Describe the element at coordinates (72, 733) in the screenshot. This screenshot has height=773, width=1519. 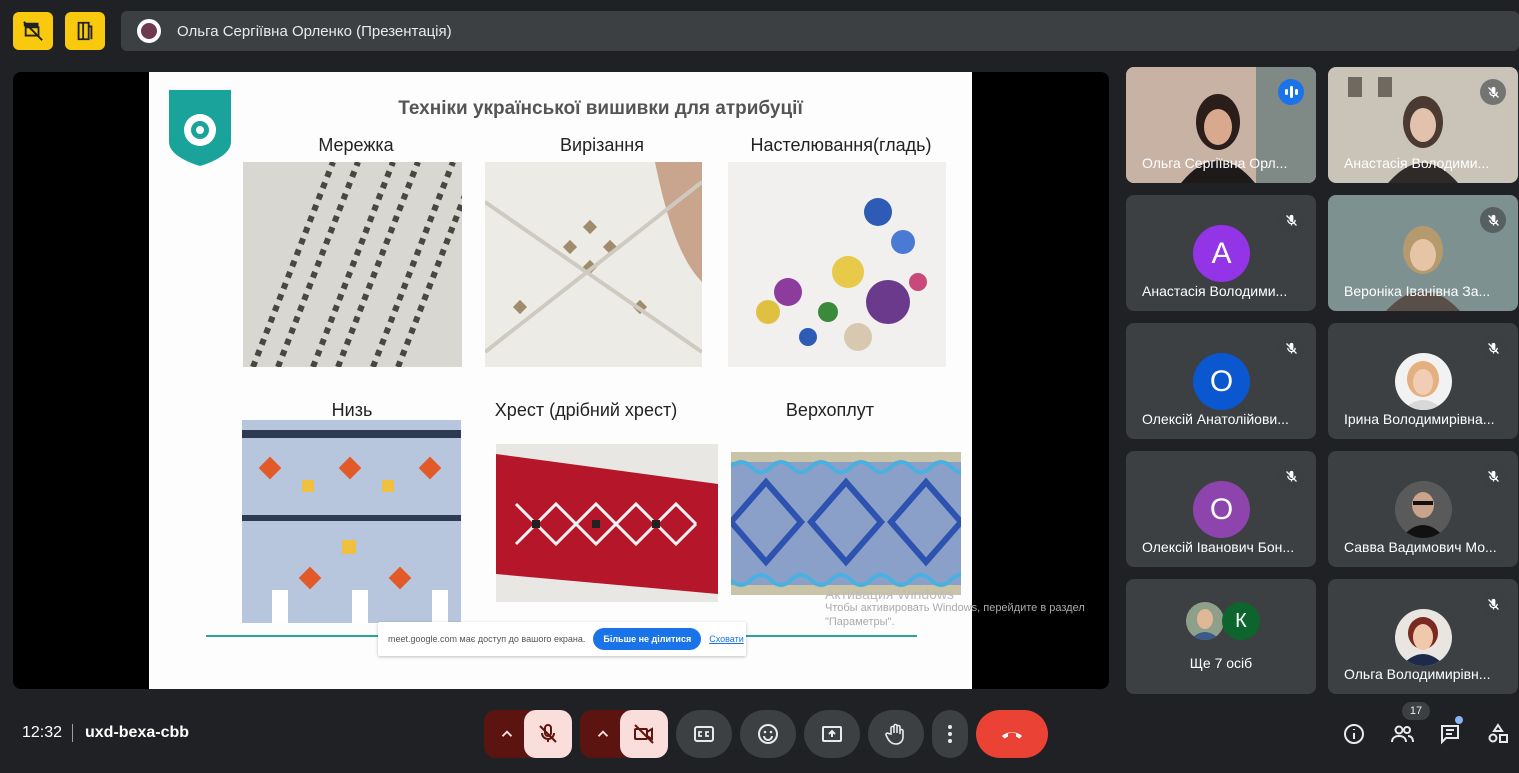
I see `divider` at that location.